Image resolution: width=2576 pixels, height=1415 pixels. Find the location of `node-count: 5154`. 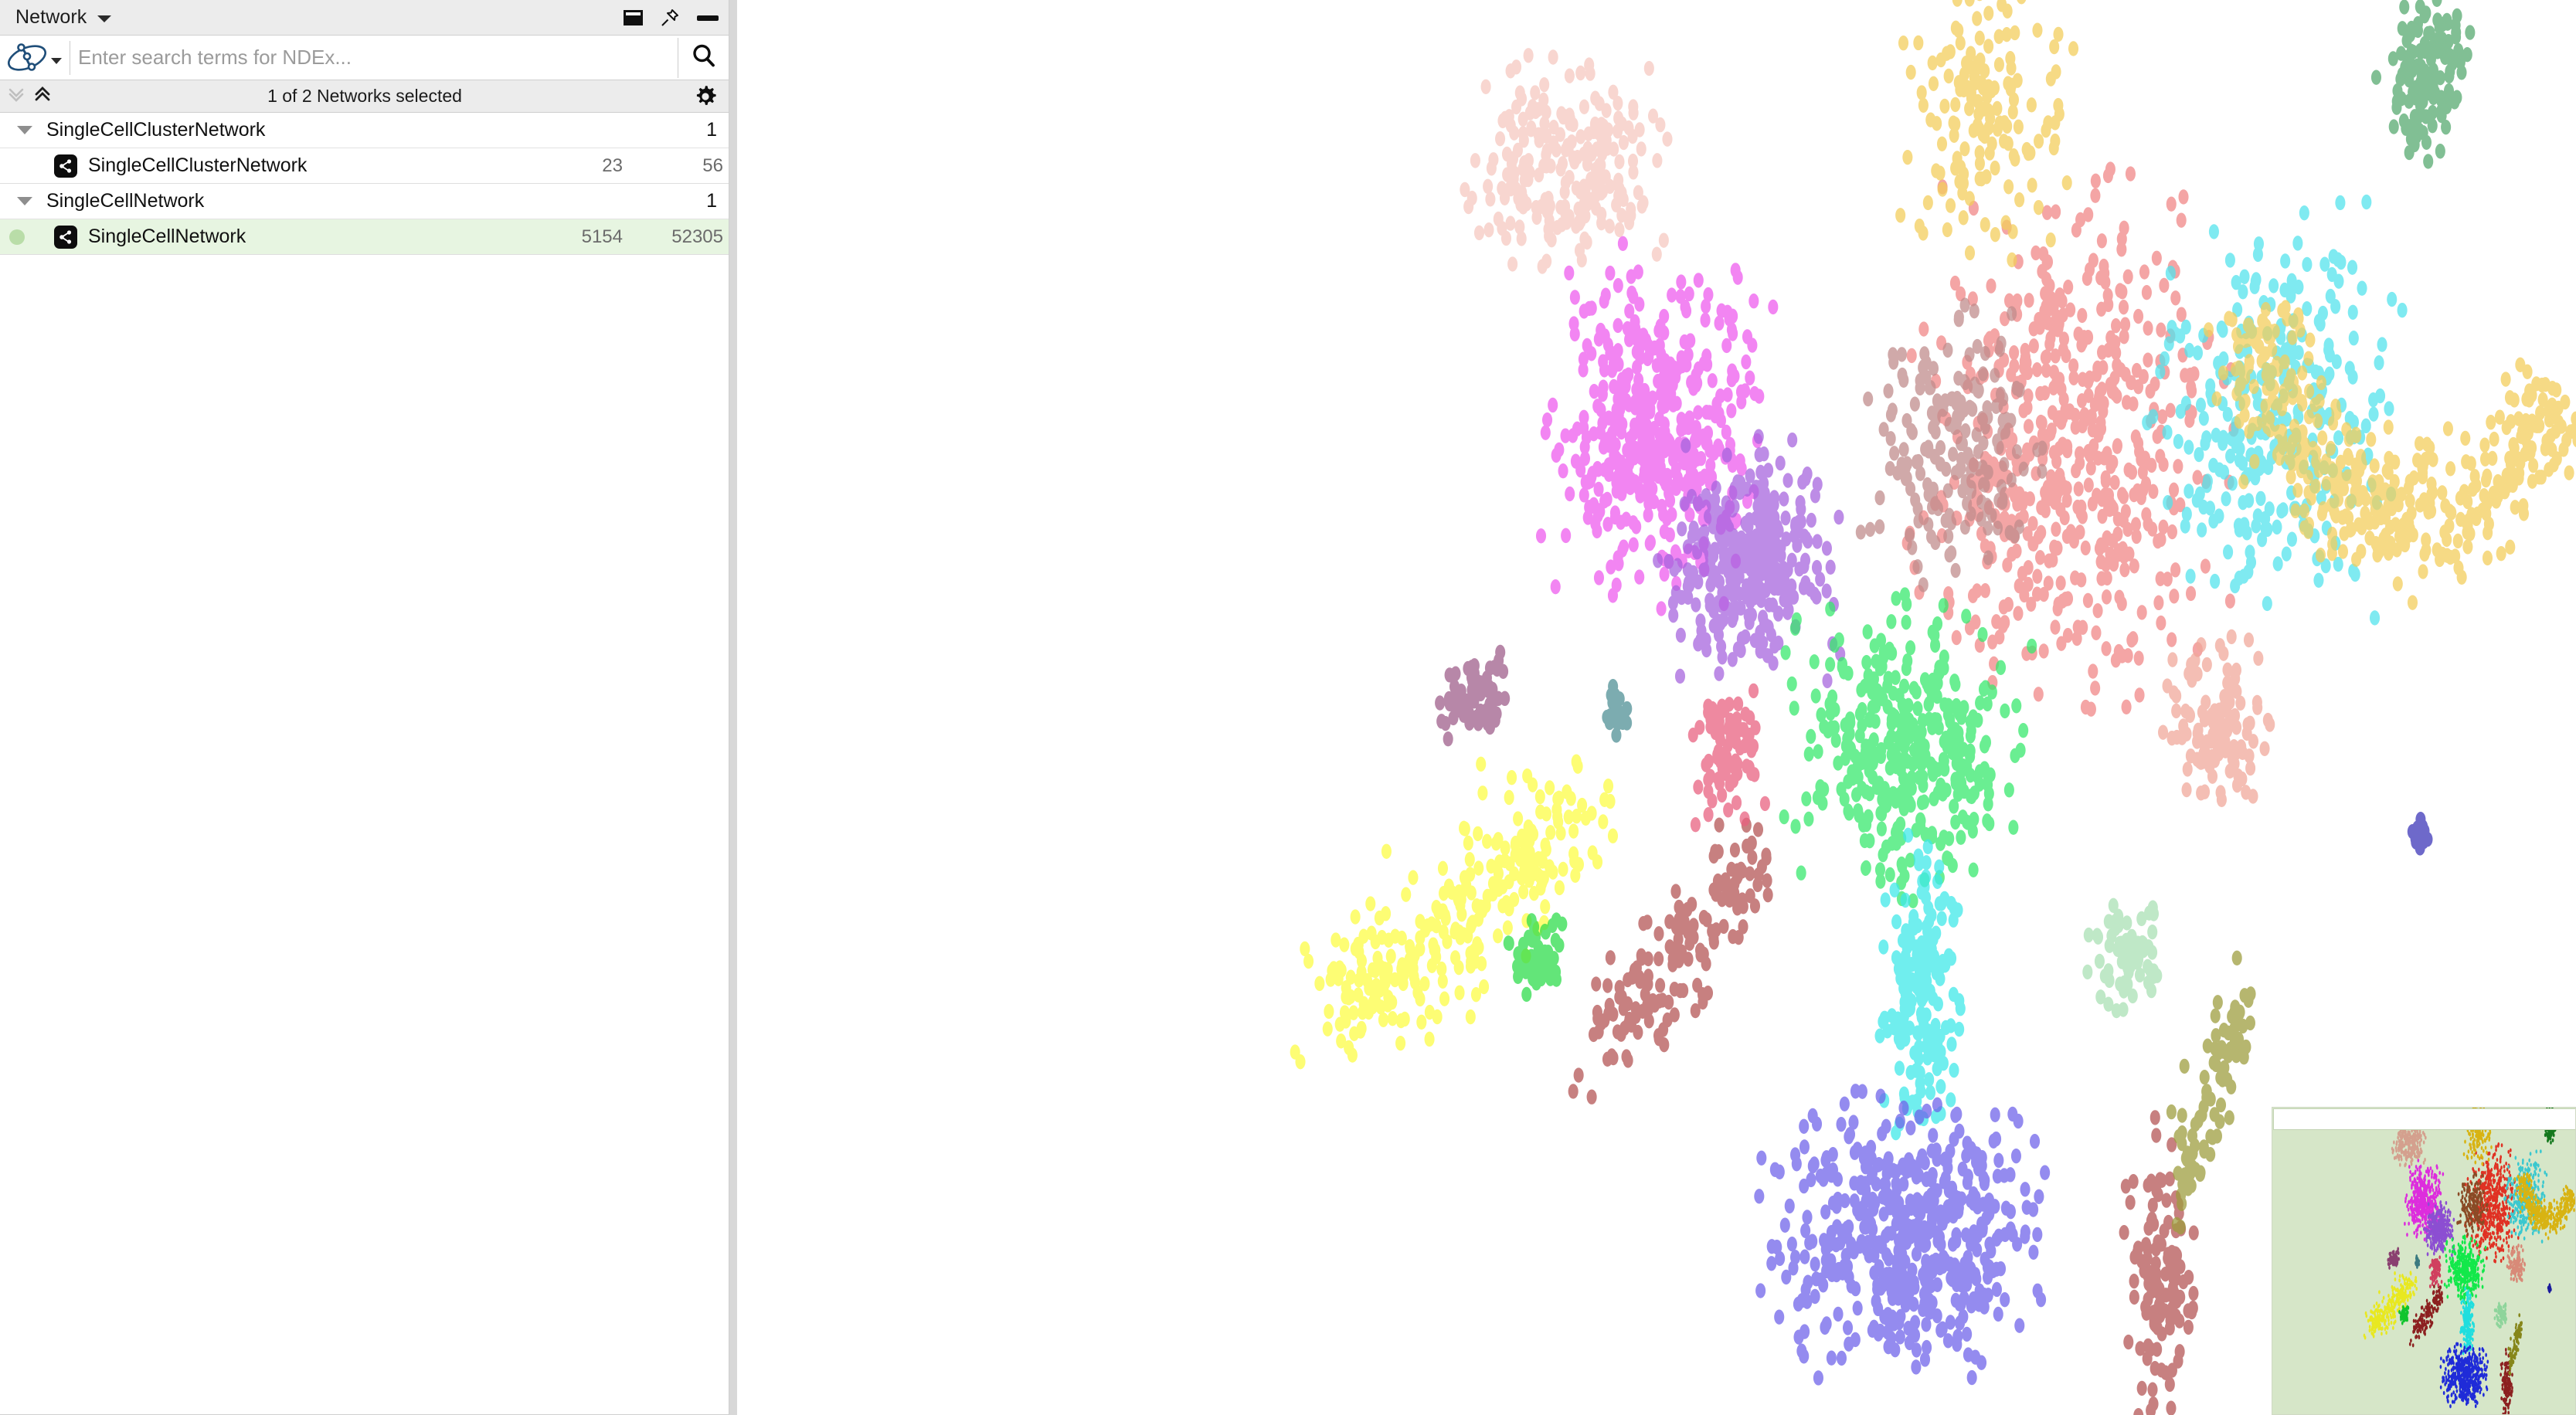

node-count: 5154 is located at coordinates (602, 237).